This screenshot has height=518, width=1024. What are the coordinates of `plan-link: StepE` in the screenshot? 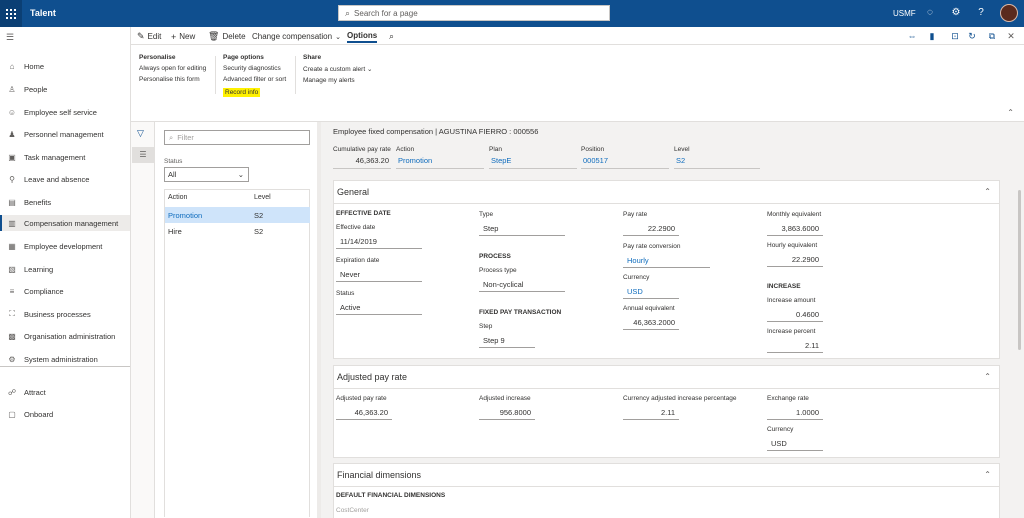 It's located at (533, 162).